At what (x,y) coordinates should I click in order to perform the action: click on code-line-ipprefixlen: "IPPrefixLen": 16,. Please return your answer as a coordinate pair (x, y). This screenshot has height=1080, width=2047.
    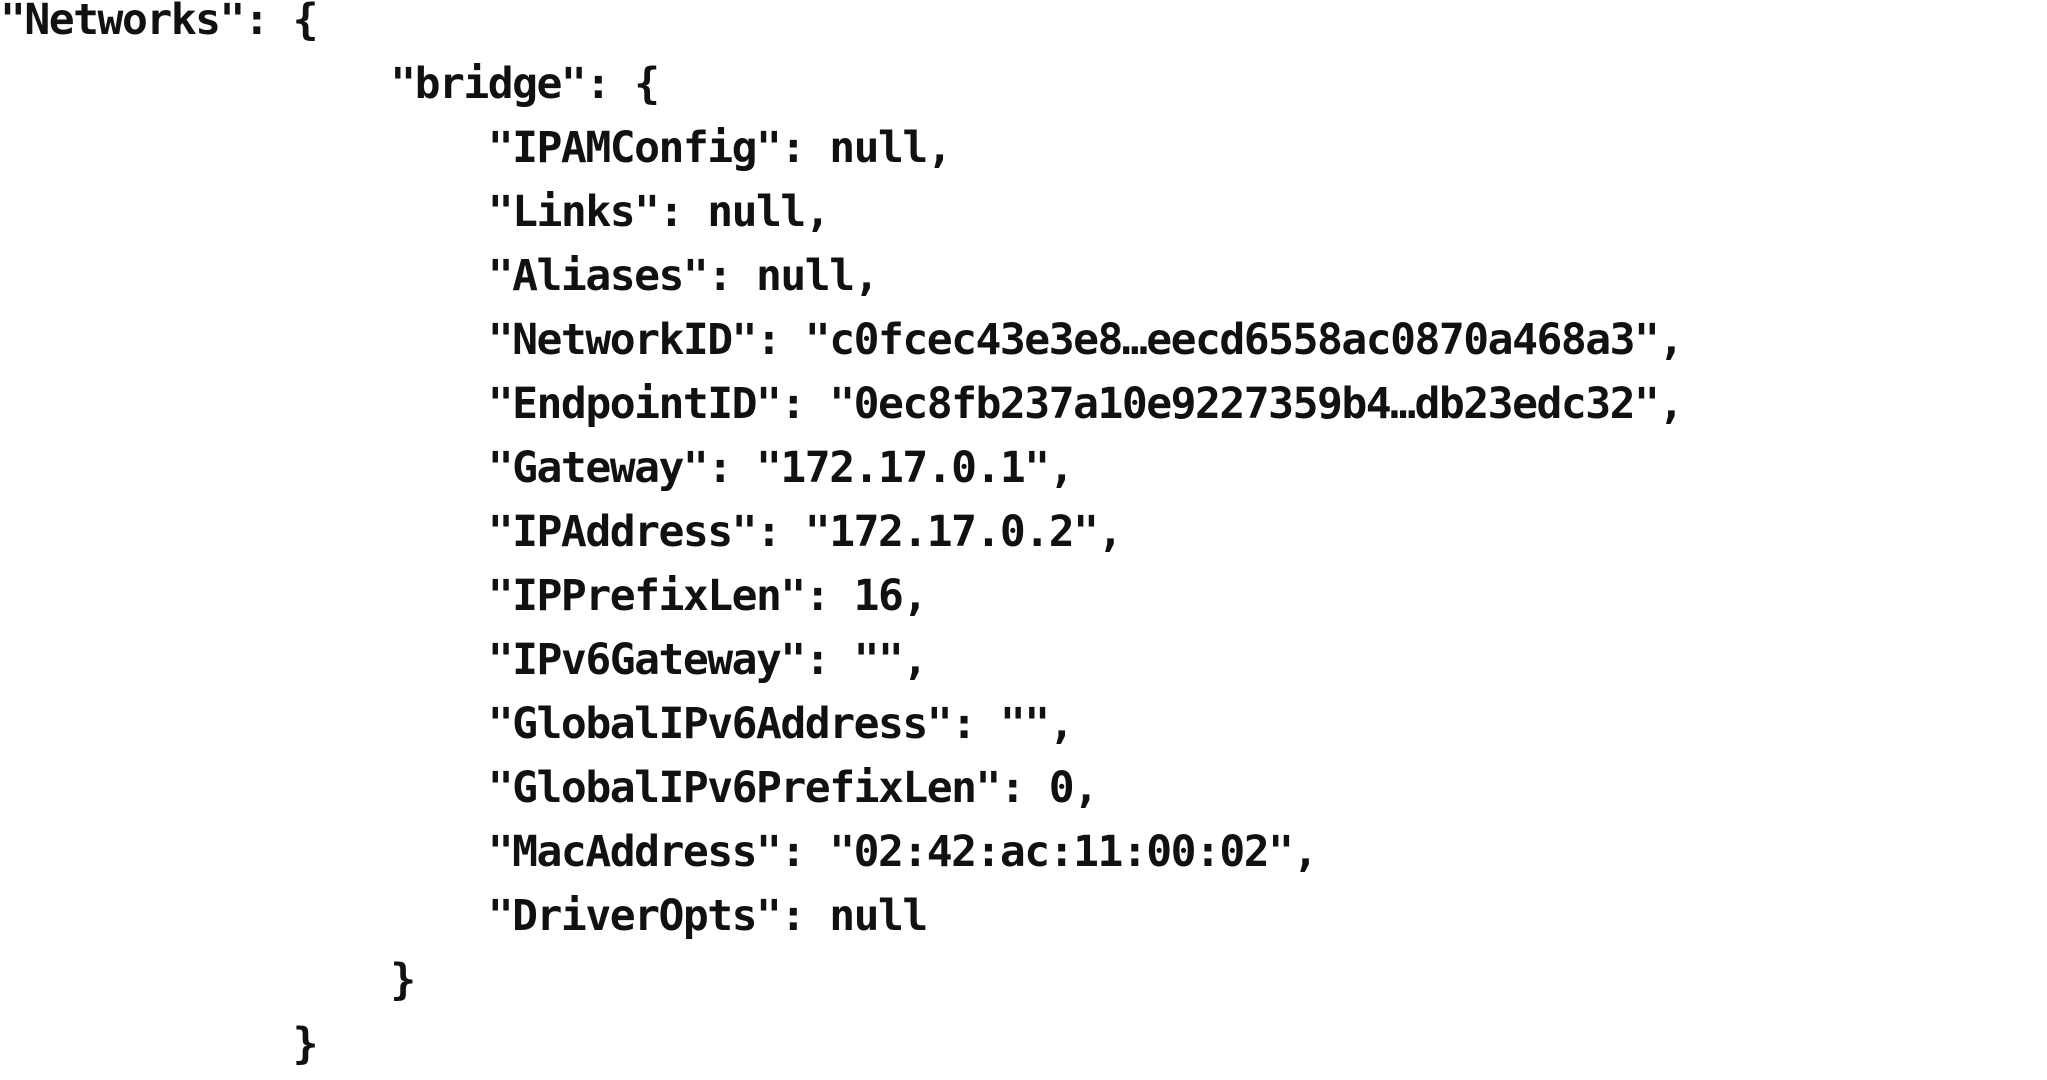
    Looking at the image, I should click on (464, 596).